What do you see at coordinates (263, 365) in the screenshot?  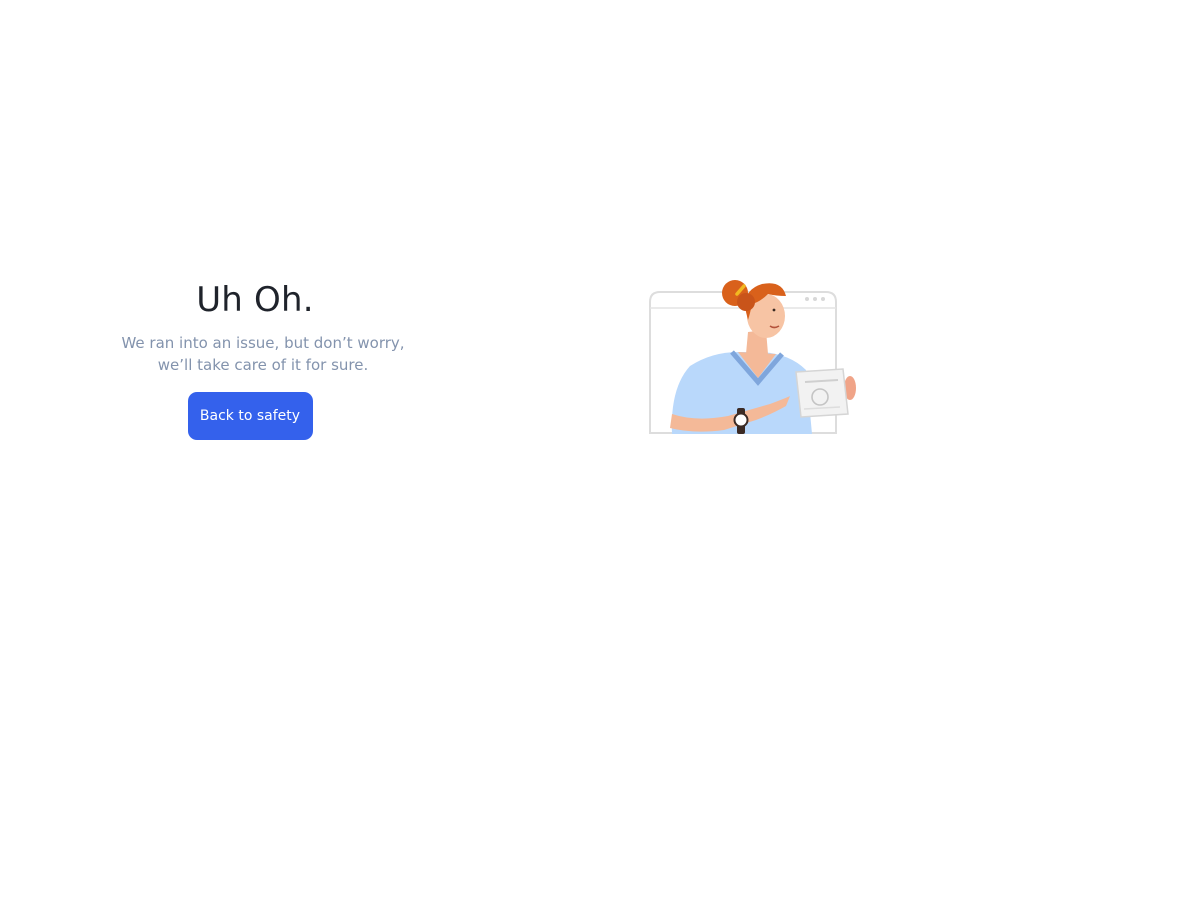 I see `error-message-line-2: we’ll take care of it for sure.` at bounding box center [263, 365].